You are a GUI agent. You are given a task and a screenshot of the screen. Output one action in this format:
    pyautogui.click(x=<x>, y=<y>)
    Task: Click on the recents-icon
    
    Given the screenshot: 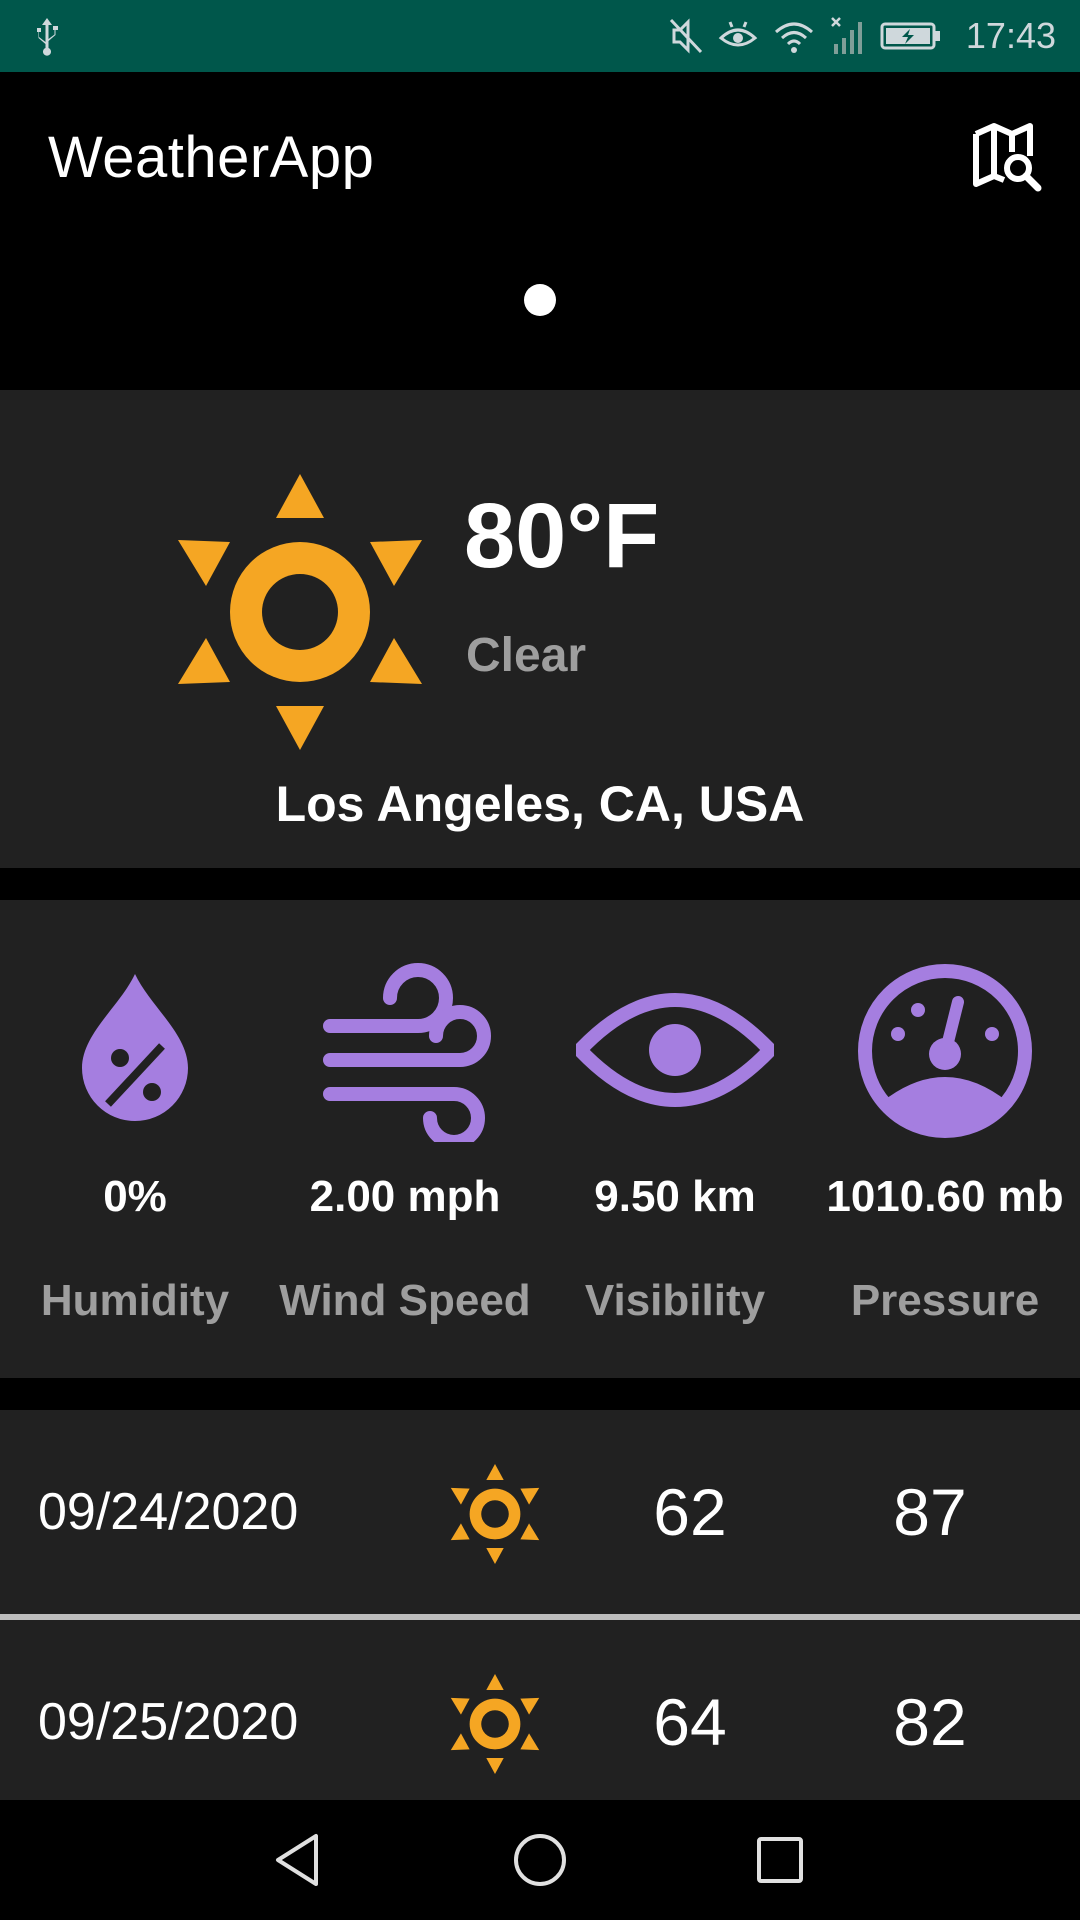 What is the action you would take?
    pyautogui.click(x=780, y=1860)
    